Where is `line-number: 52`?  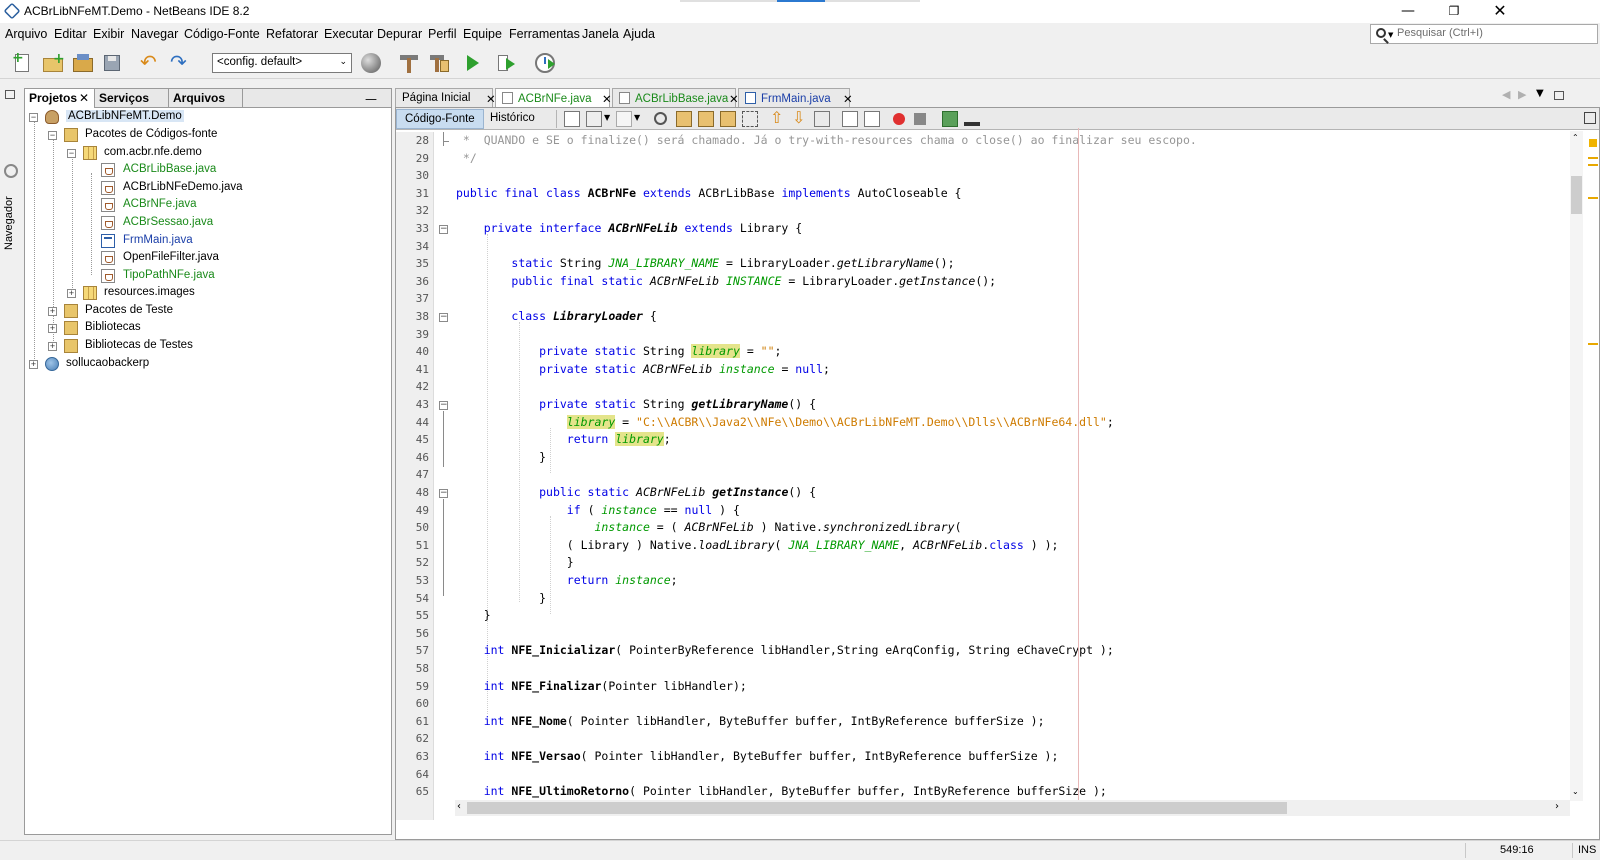
line-number: 52 is located at coordinates (422, 562).